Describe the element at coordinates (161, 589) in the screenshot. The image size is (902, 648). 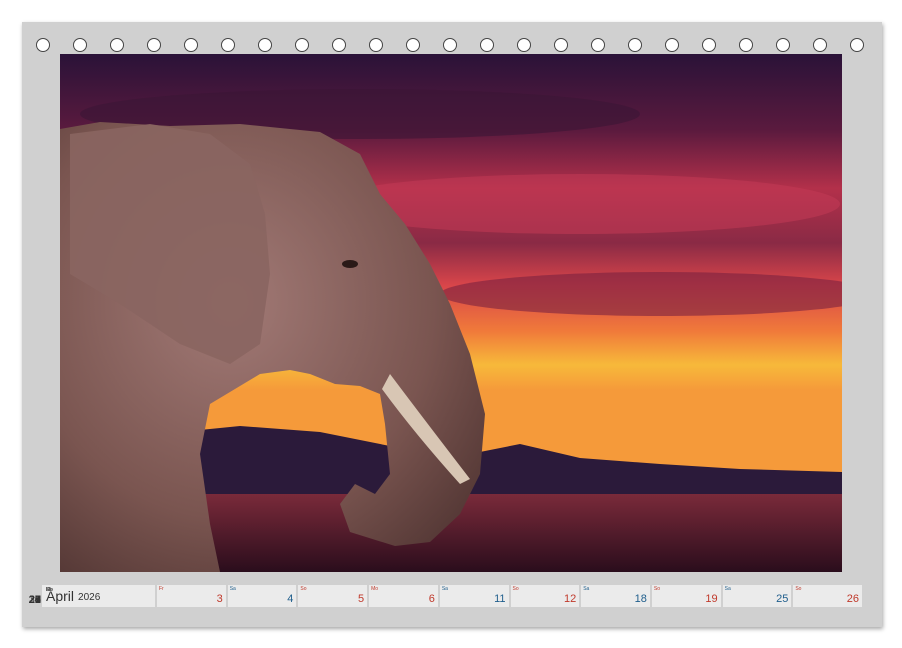
I see `weekday-label: Fr` at that location.